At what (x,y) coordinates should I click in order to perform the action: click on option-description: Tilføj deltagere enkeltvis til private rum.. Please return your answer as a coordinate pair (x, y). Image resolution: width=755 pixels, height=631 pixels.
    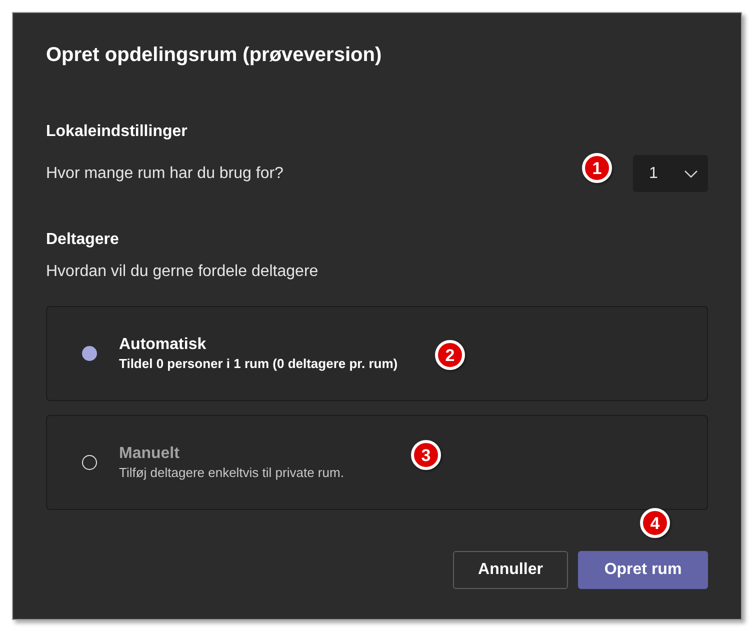
    Looking at the image, I should click on (231, 473).